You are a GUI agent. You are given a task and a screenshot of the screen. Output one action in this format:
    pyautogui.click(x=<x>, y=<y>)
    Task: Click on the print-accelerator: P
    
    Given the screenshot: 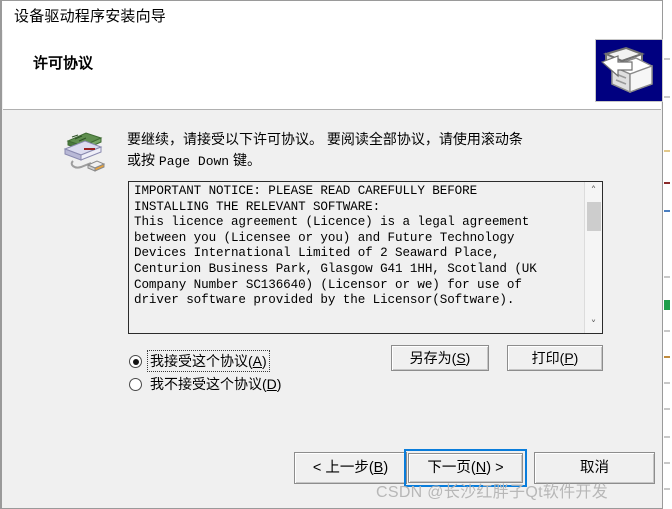 What is the action you would take?
    pyautogui.click(x=569, y=358)
    